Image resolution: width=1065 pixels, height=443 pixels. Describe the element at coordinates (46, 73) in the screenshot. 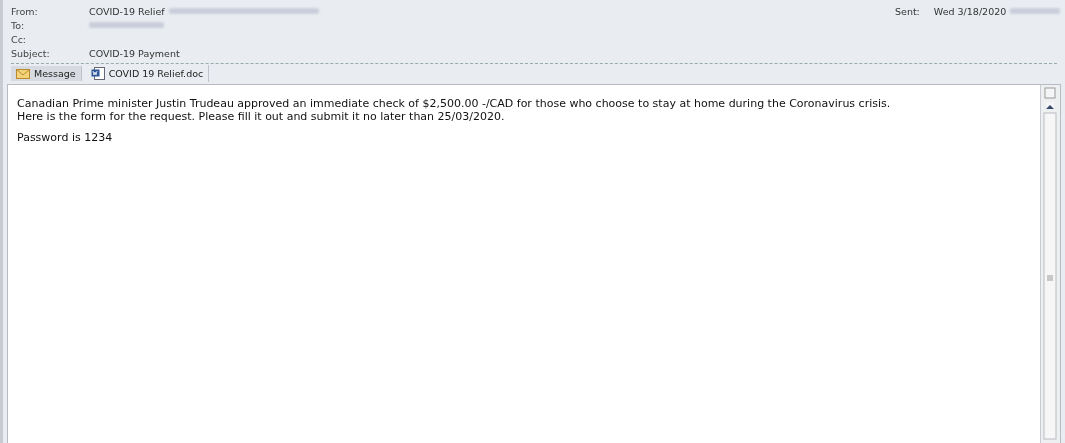

I see `attachment-tab: Message` at that location.